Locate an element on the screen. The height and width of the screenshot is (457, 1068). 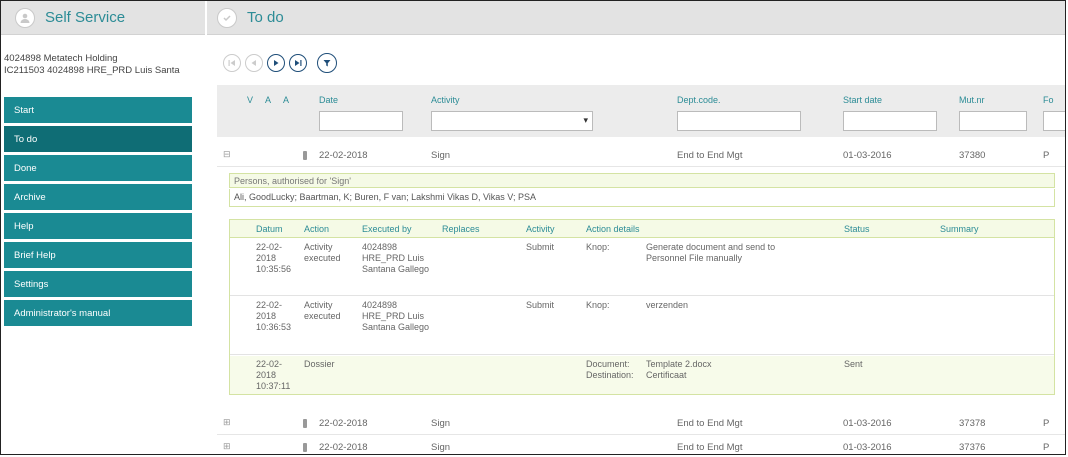
hist-executed-by: 4024898 HRE_PRD Luis Santana Gallego is located at coordinates (396, 316).